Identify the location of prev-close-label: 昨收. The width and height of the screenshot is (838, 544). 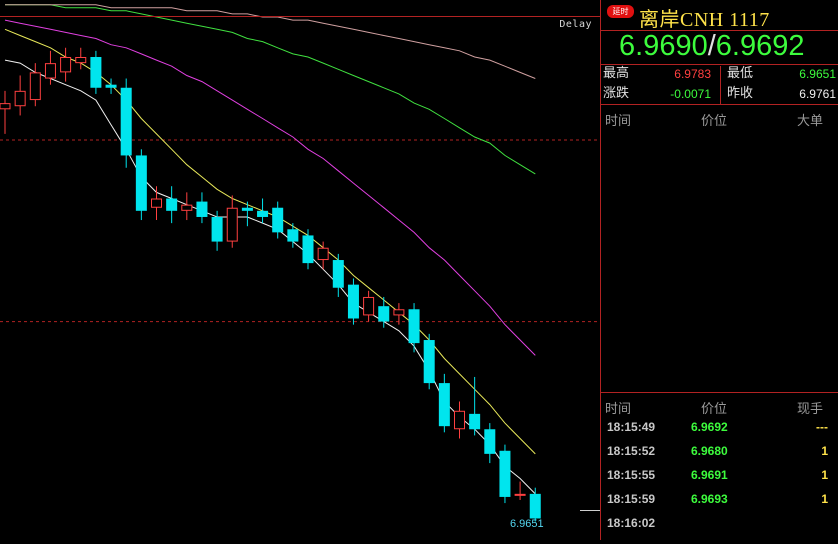
(740, 93).